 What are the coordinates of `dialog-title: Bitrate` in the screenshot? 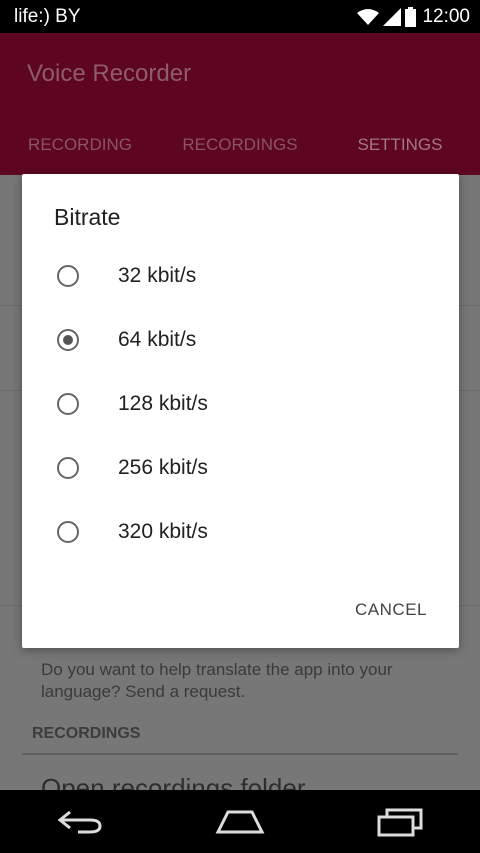 It's located at (87, 217).